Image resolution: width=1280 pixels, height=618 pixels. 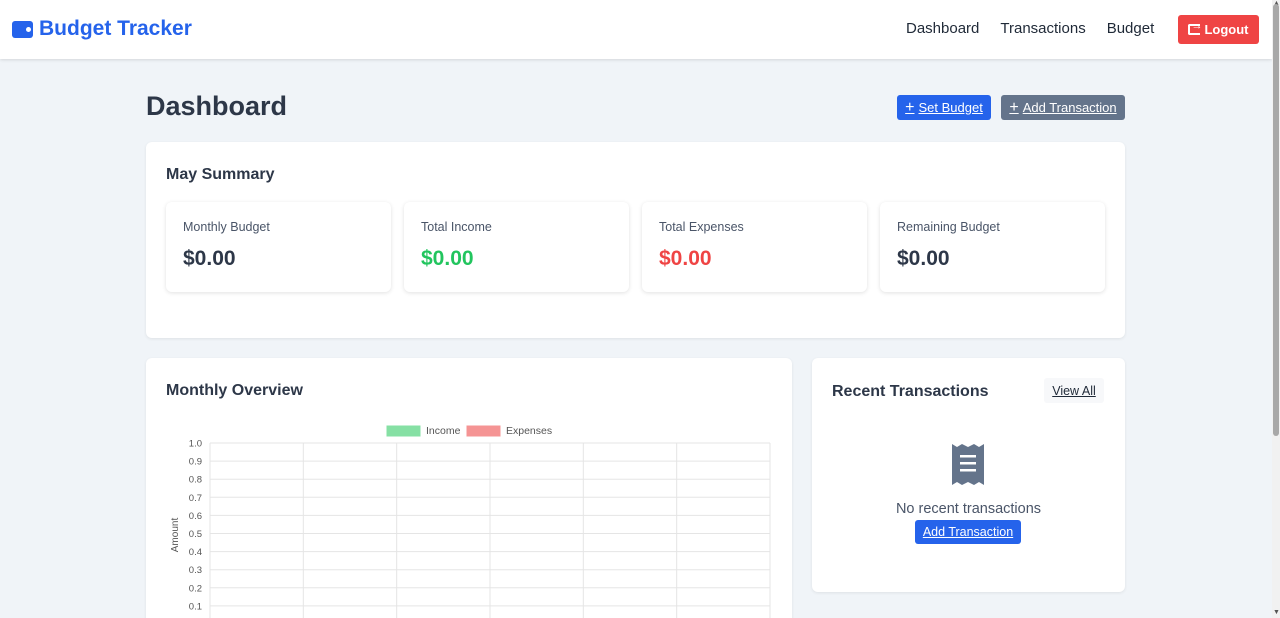 What do you see at coordinates (948, 227) in the screenshot?
I see `stat-label: Remaining Budget` at bounding box center [948, 227].